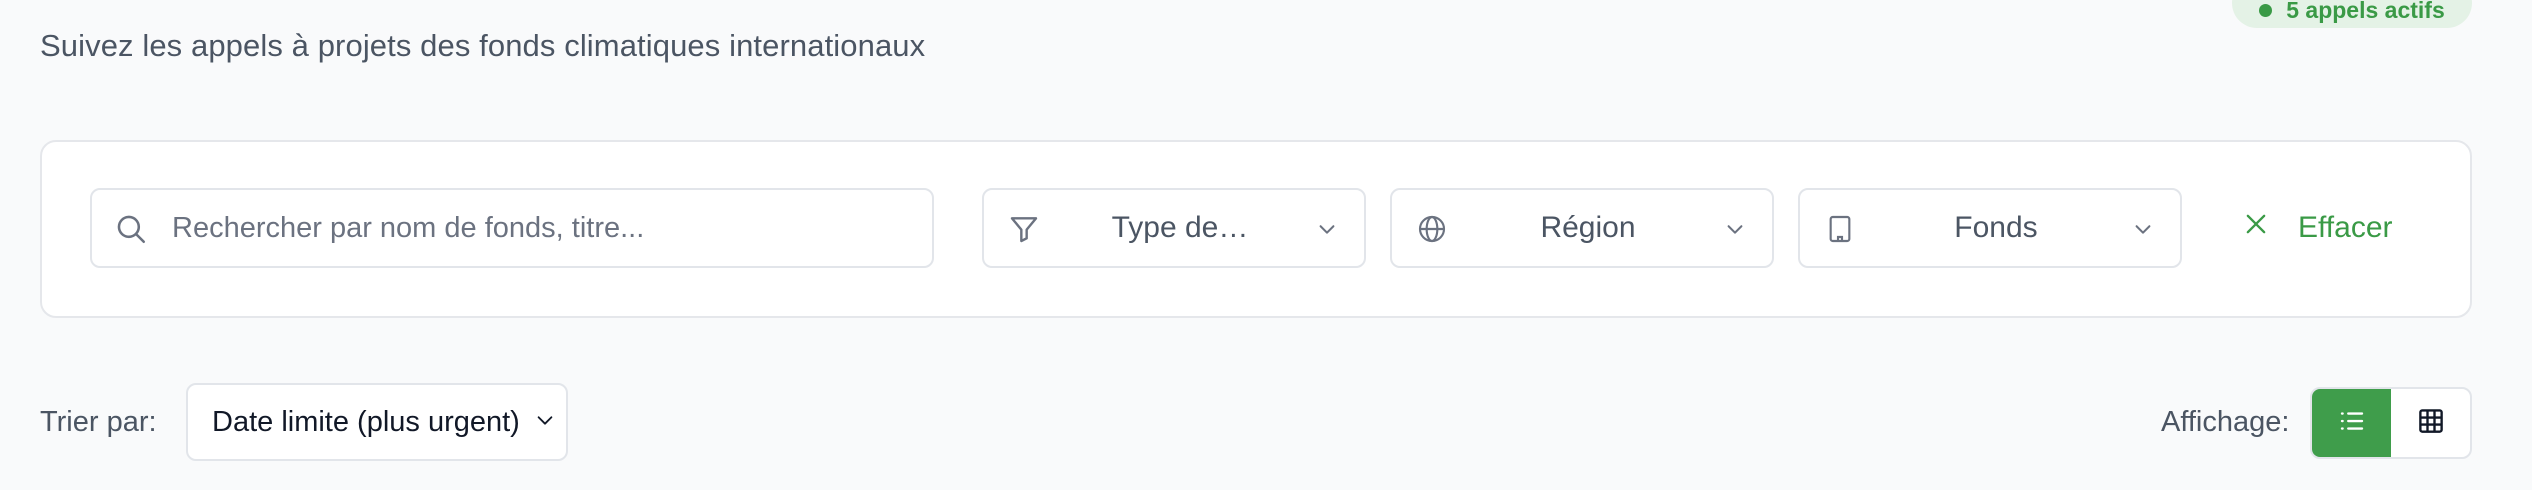 The width and height of the screenshot is (2532, 490). I want to click on view-toggle, so click(2391, 423).